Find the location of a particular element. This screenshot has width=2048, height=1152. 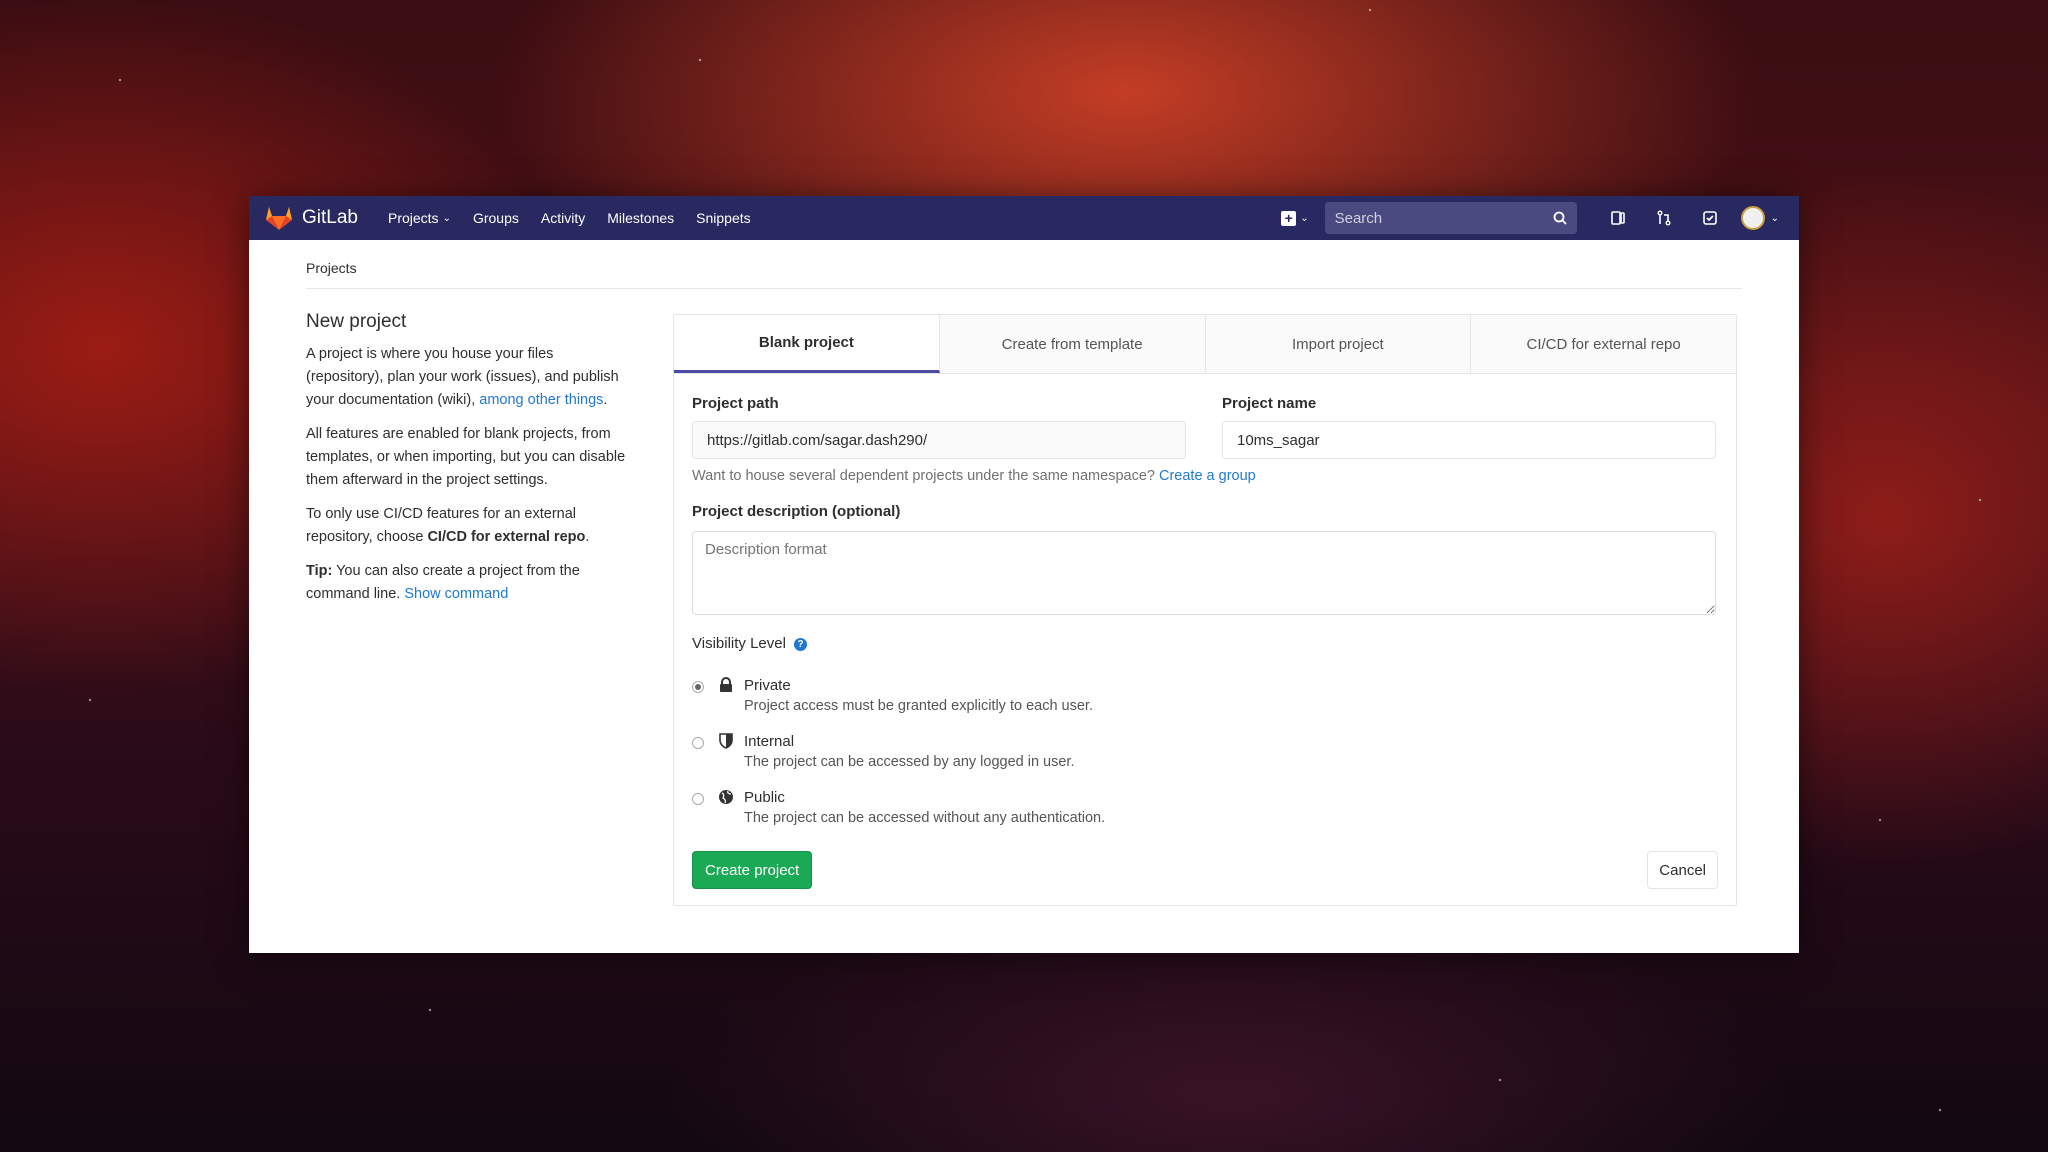

nav-projects: Projects ⌄ is located at coordinates (419, 218).